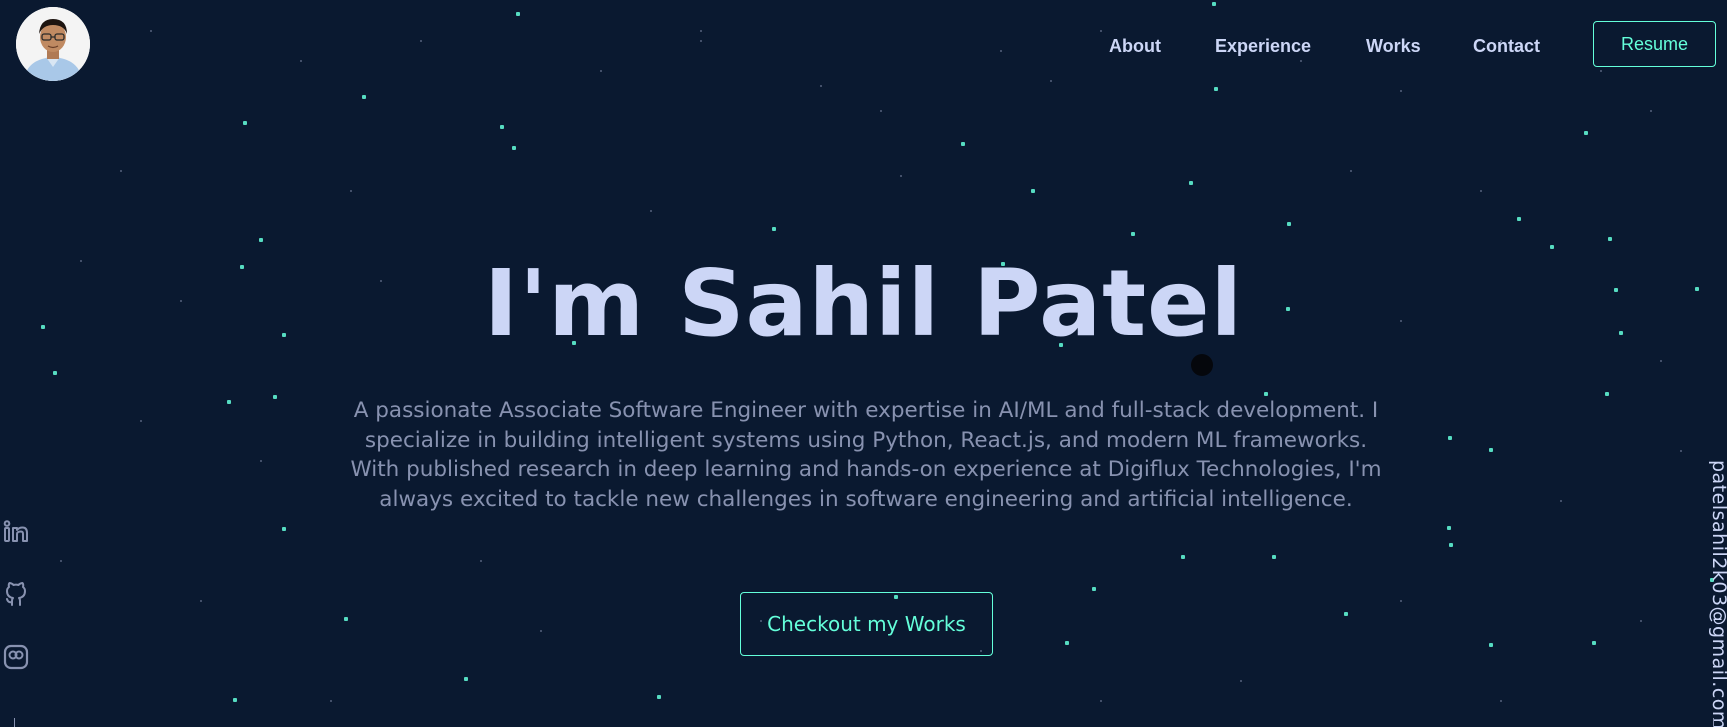  What do you see at coordinates (14, 722) in the screenshot?
I see `left-side-line` at bounding box center [14, 722].